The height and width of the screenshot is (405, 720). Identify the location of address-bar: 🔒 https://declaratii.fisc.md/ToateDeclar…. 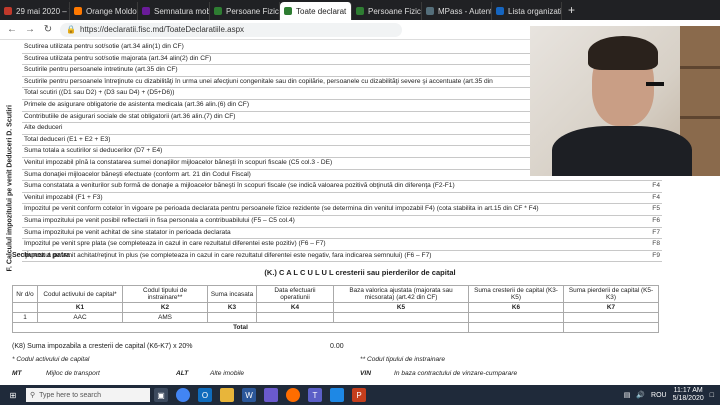
(231, 29).